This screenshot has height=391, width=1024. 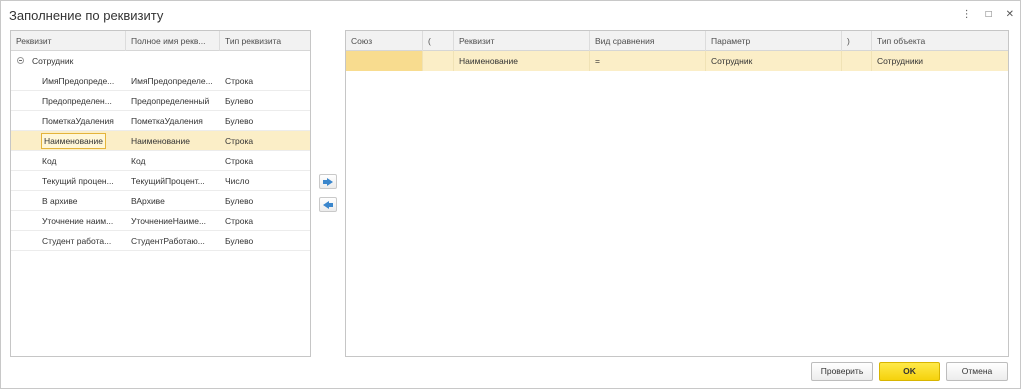 What do you see at coordinates (86, 15) in the screenshot?
I see `dialog-title: Заполнение по реквизиту` at bounding box center [86, 15].